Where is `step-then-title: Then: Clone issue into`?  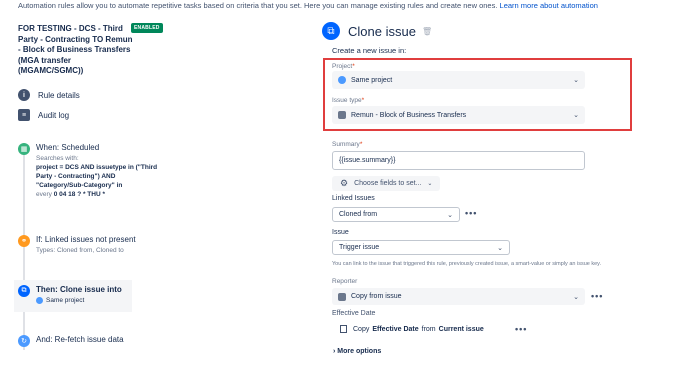 step-then-title: Then: Clone issue into is located at coordinates (79, 289).